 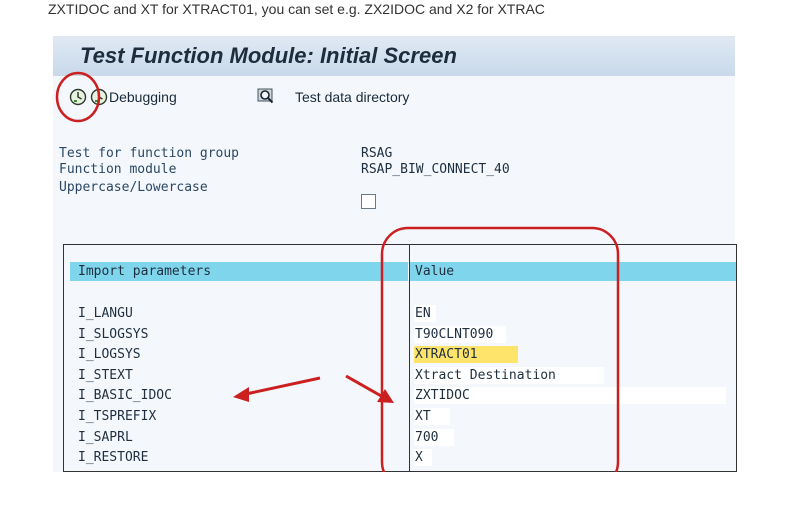 What do you see at coordinates (500, 349) in the screenshot?
I see `value-column-highlight` at bounding box center [500, 349].